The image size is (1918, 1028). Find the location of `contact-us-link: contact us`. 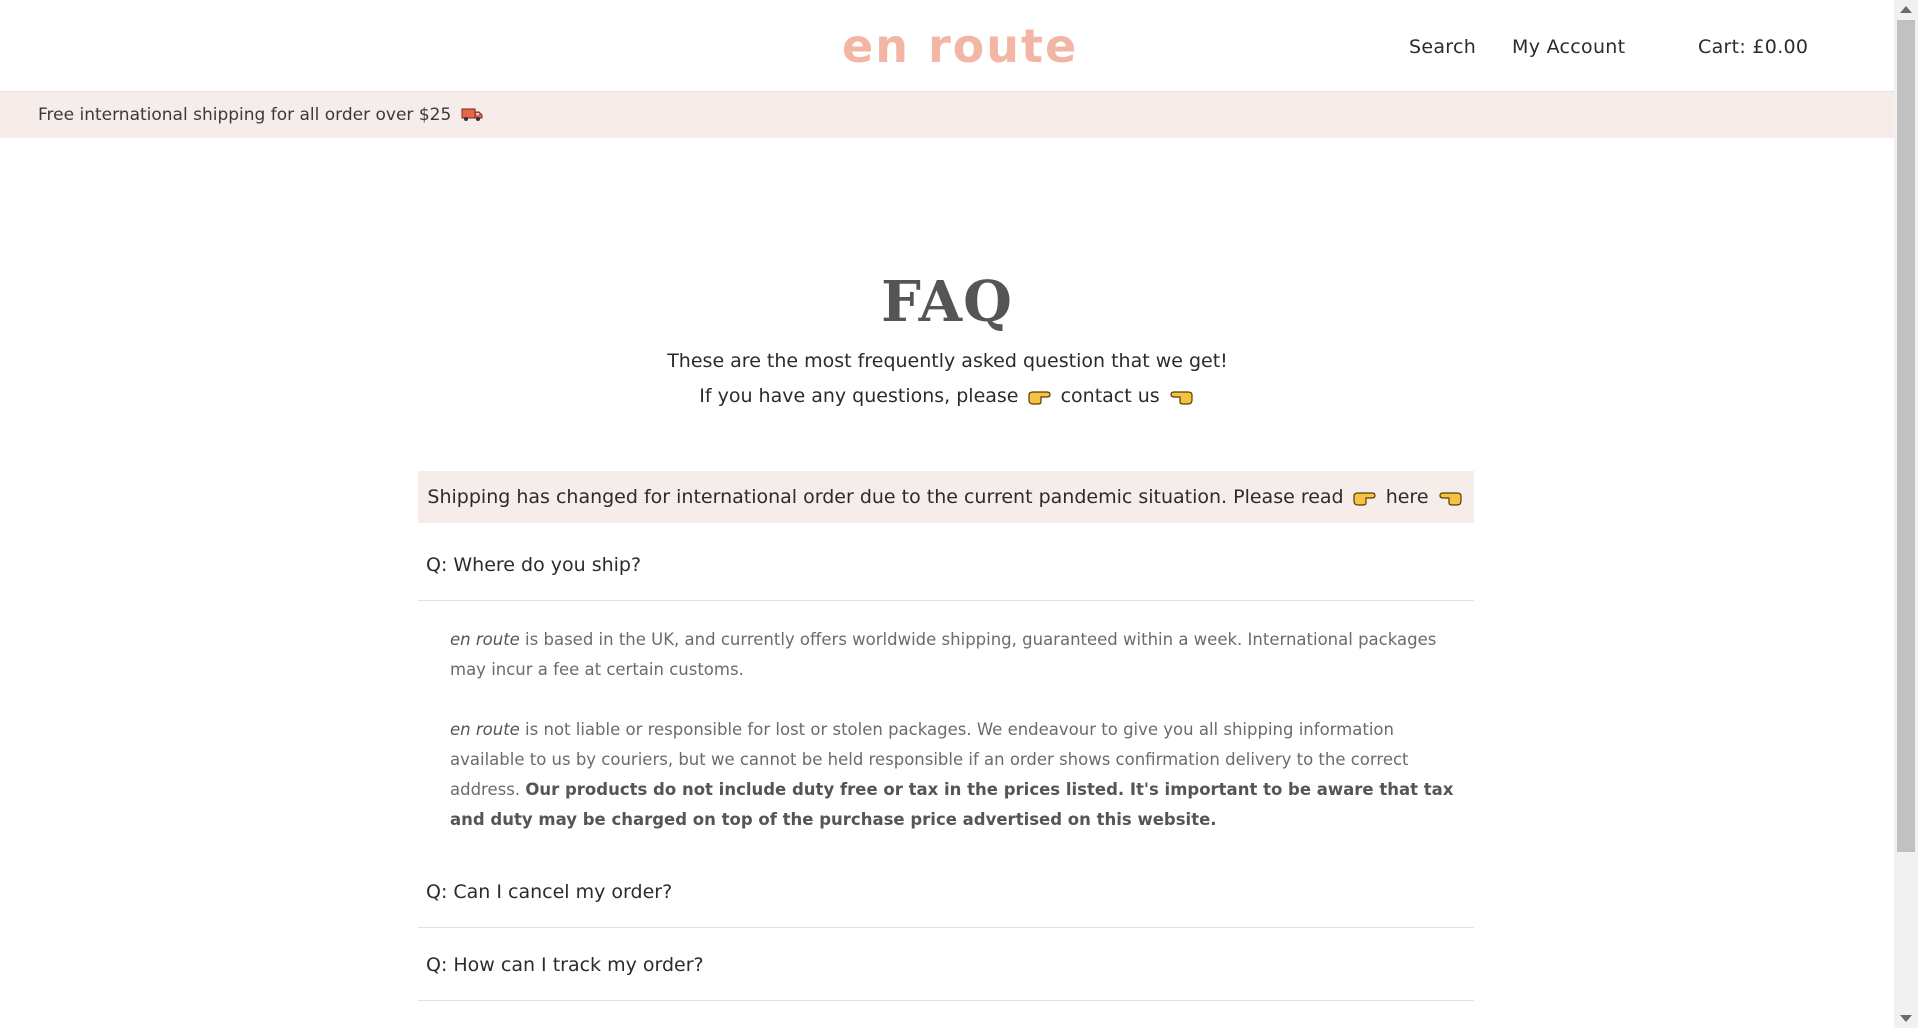

contact-us-link: contact us is located at coordinates (1110, 396).